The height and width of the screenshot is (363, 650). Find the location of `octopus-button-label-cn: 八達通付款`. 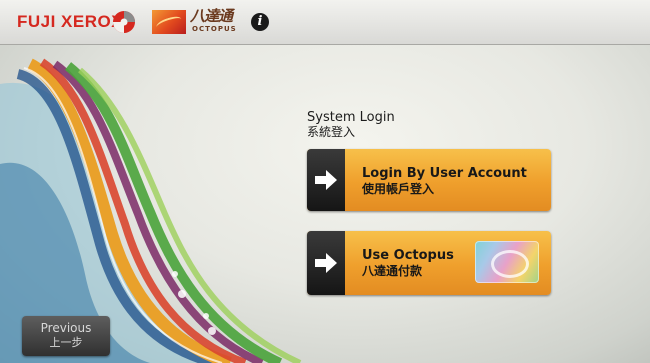

octopus-button-label-cn: 八達通付款 is located at coordinates (392, 271).